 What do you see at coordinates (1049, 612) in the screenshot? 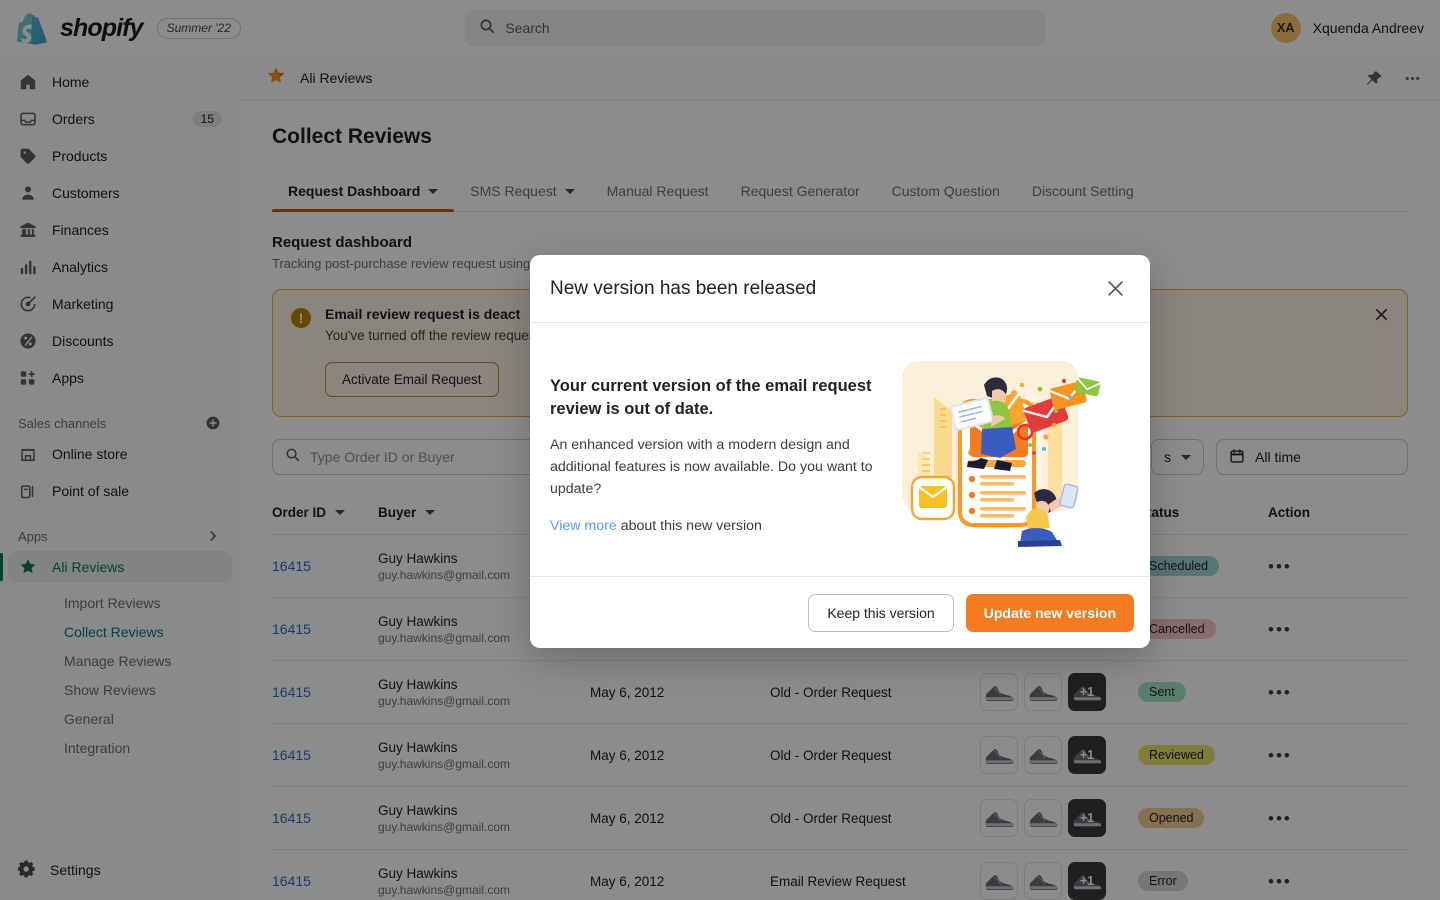
I see `update-new-version-button: Update new version` at bounding box center [1049, 612].